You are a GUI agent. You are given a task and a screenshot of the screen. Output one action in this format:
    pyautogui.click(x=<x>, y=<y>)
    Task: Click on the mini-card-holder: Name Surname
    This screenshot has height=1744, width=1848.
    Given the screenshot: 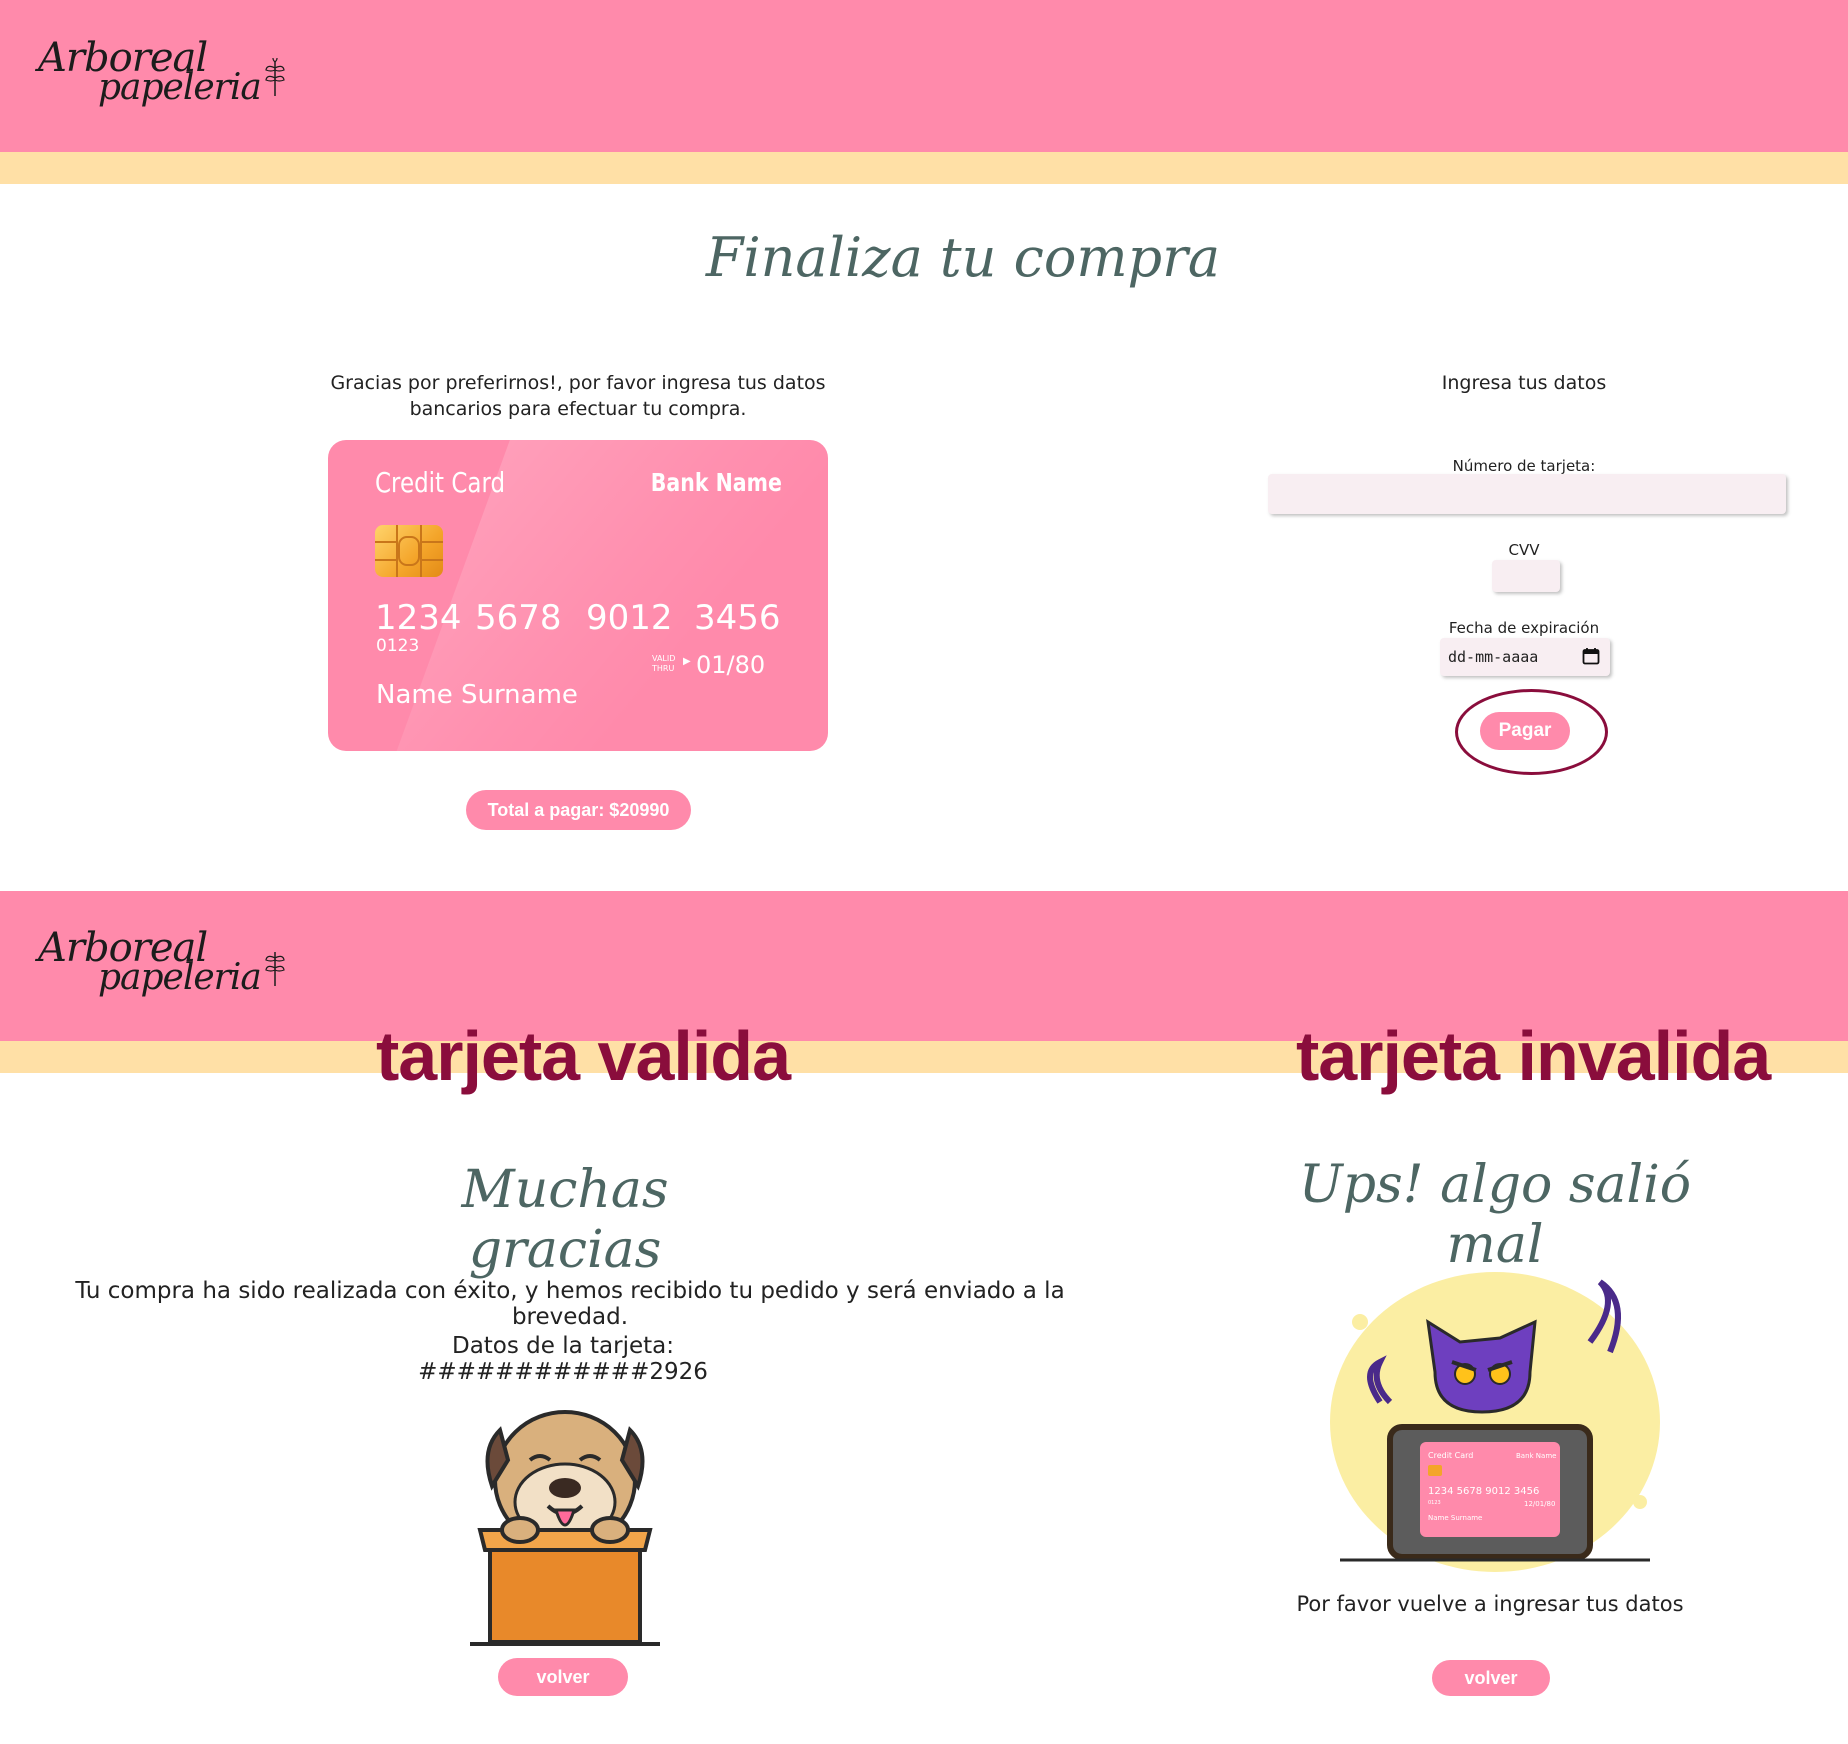 What is the action you would take?
    pyautogui.click(x=1455, y=1518)
    